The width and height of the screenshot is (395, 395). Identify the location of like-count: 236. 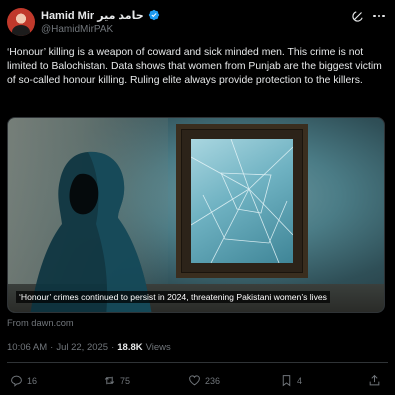
(213, 380).